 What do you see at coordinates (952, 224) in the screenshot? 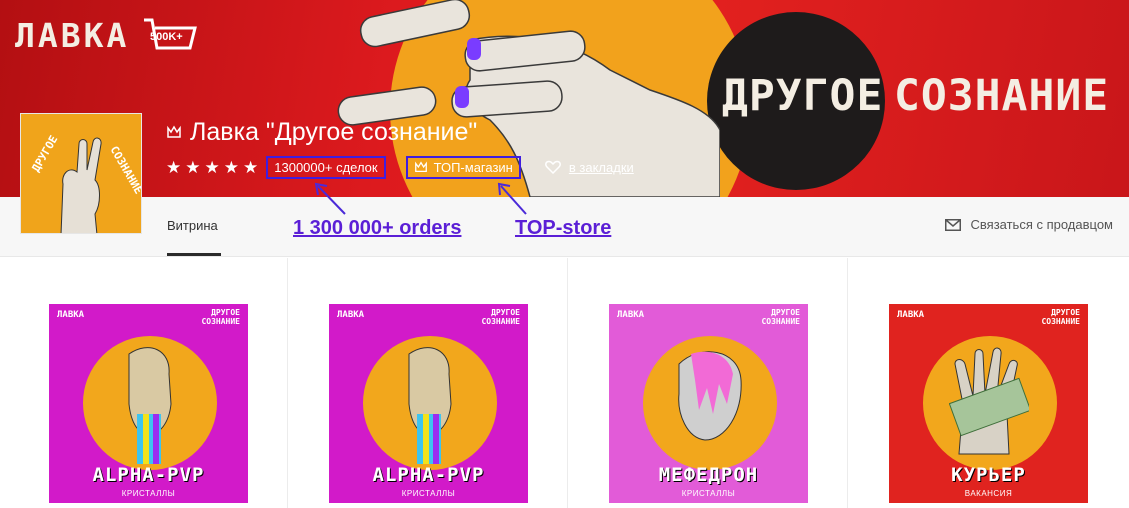
I see `envelope-icon` at bounding box center [952, 224].